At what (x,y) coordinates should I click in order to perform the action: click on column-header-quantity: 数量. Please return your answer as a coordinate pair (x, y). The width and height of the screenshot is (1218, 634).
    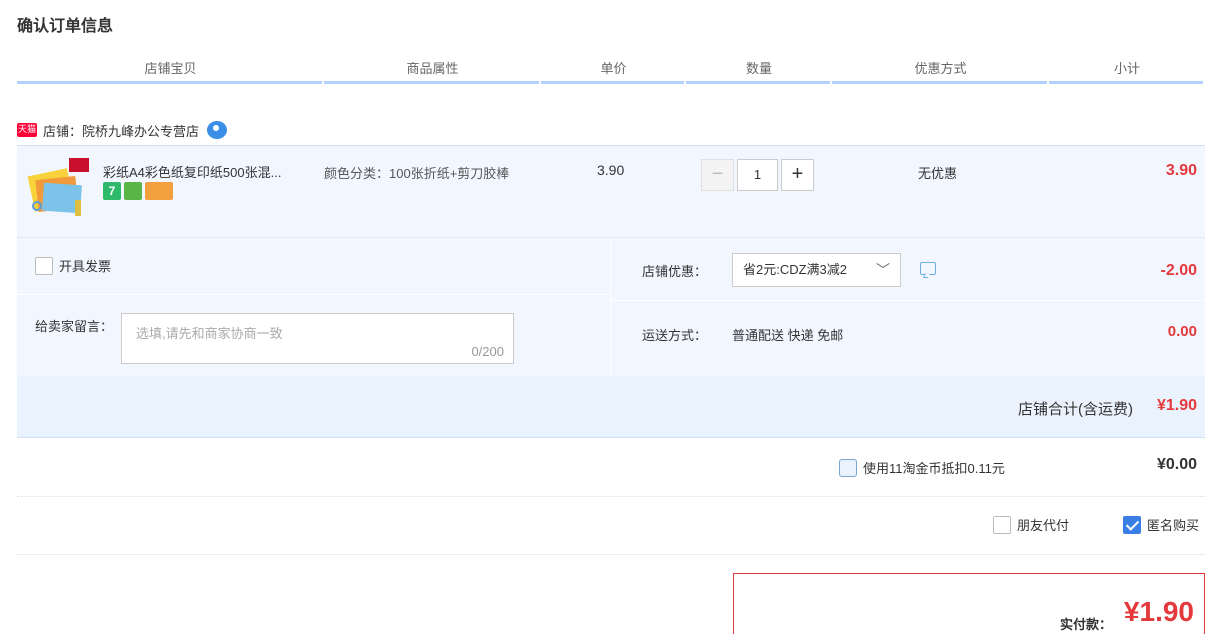
    Looking at the image, I should click on (759, 72).